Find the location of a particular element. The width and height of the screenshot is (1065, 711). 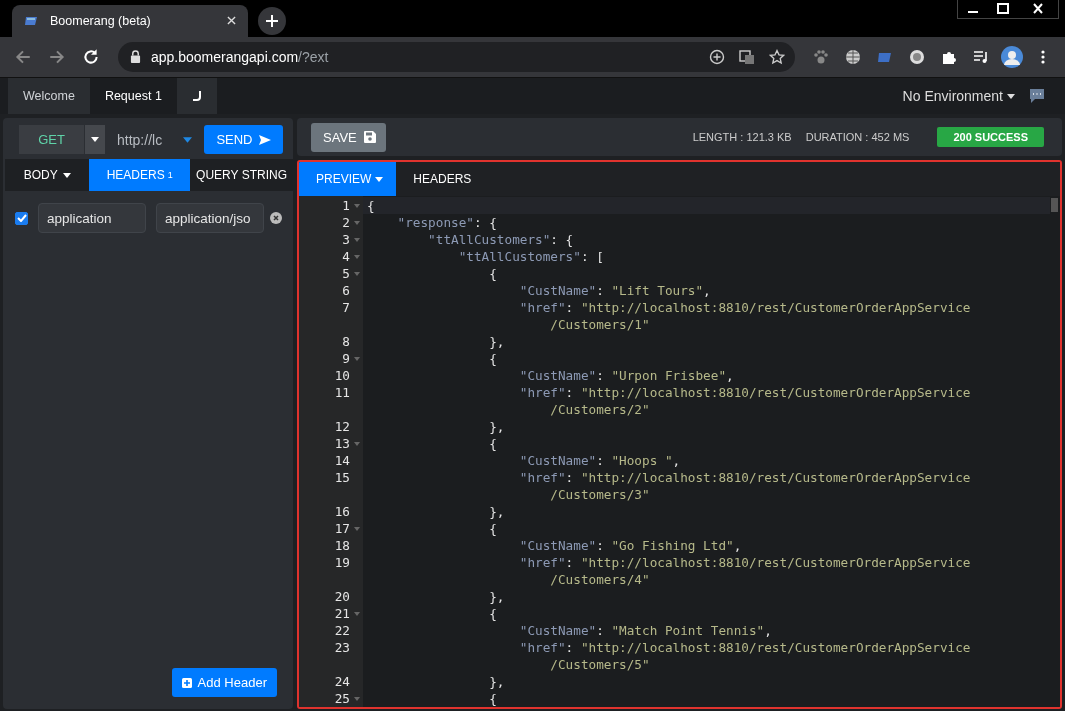

line-number: 14 is located at coordinates (342, 460).